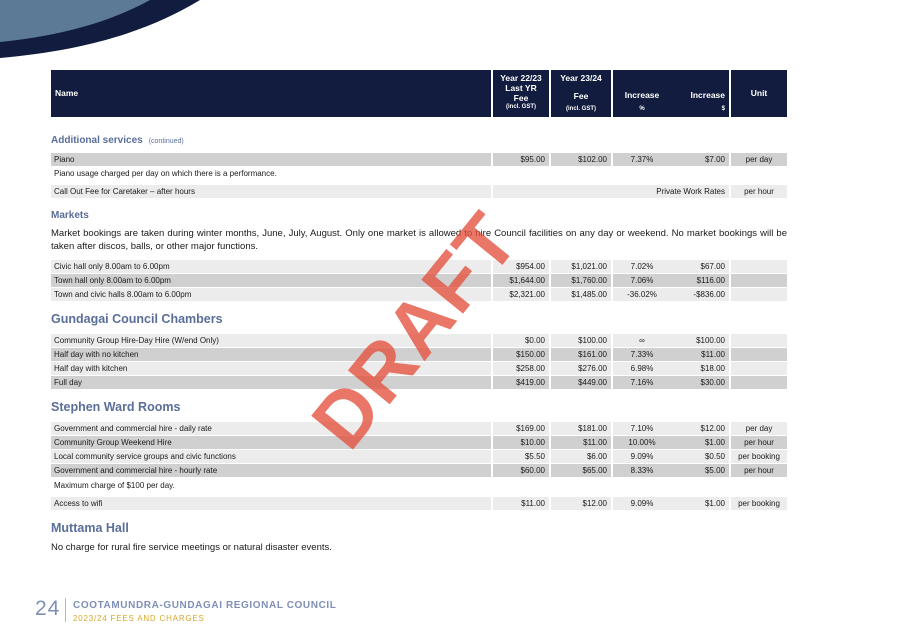 Image resolution: width=907 pixels, height=626 pixels. Describe the element at coordinates (65, 610) in the screenshot. I see `footer-divider` at that location.